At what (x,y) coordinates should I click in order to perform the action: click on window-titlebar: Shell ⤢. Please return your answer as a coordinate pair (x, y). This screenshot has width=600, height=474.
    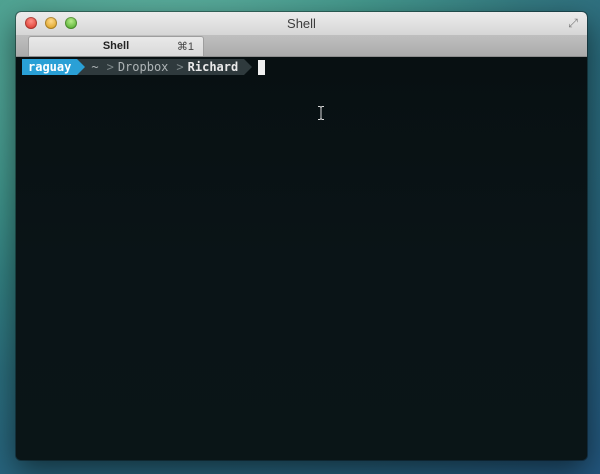
    Looking at the image, I should click on (301, 24).